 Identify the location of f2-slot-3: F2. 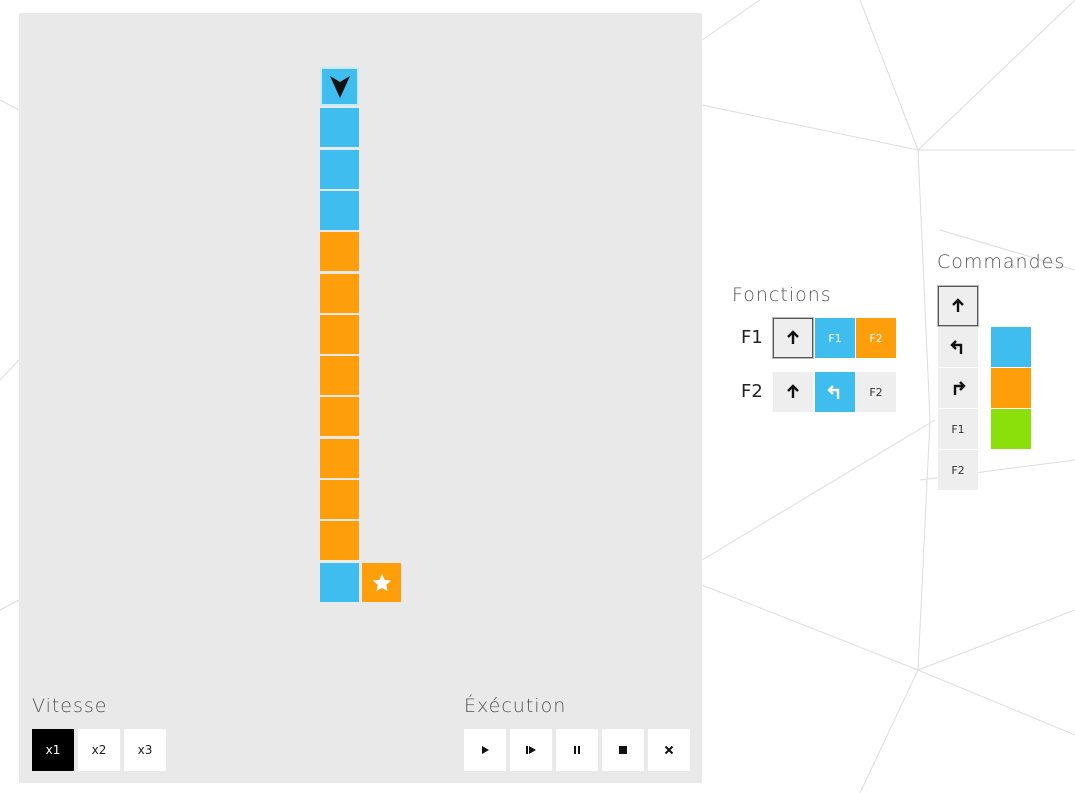
(876, 392).